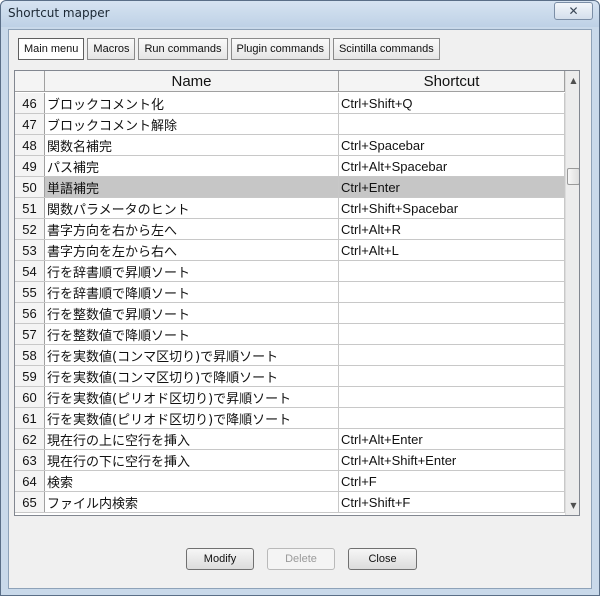 This screenshot has height=596, width=600. I want to click on modify-button: Modify, so click(220, 559).